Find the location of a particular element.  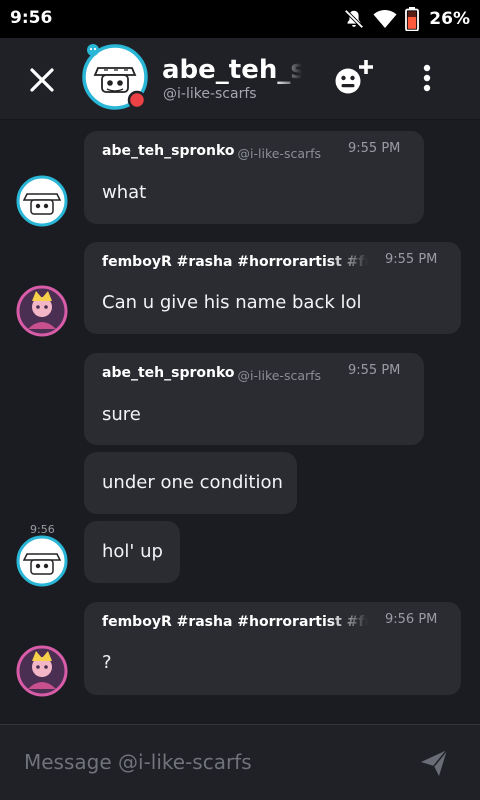

add-friend-button is located at coordinates (353, 79).